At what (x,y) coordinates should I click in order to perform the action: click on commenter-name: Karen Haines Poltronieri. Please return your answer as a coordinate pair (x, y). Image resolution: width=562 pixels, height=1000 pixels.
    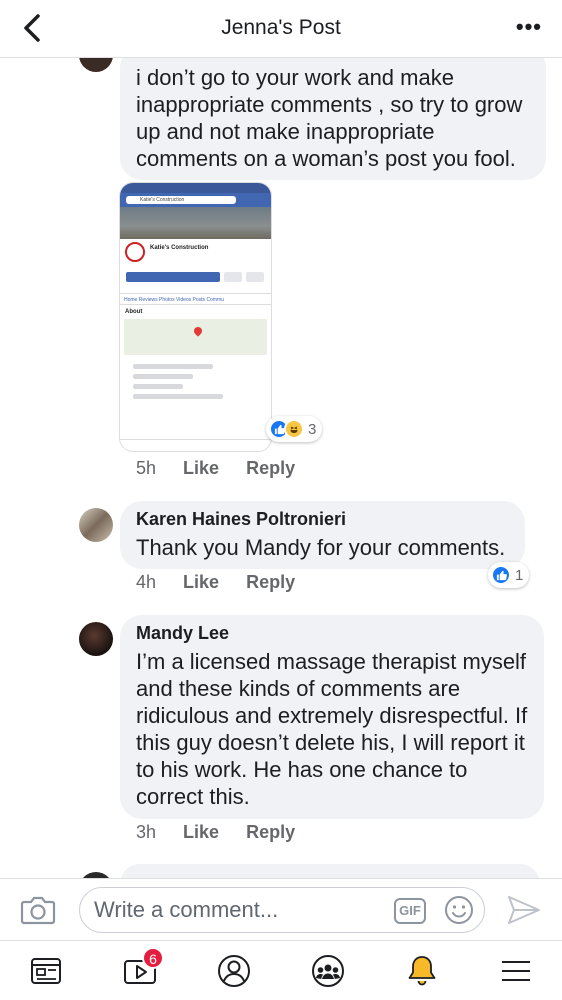
    Looking at the image, I should click on (322, 519).